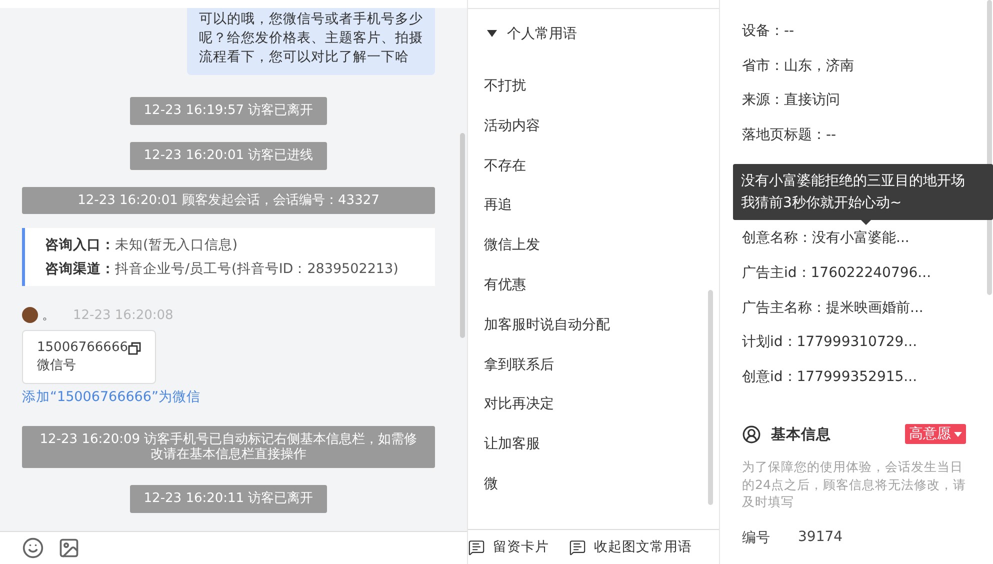 The height and width of the screenshot is (564, 993). Describe the element at coordinates (593, 494) in the screenshot. I see `phrase-item: 微` at that location.